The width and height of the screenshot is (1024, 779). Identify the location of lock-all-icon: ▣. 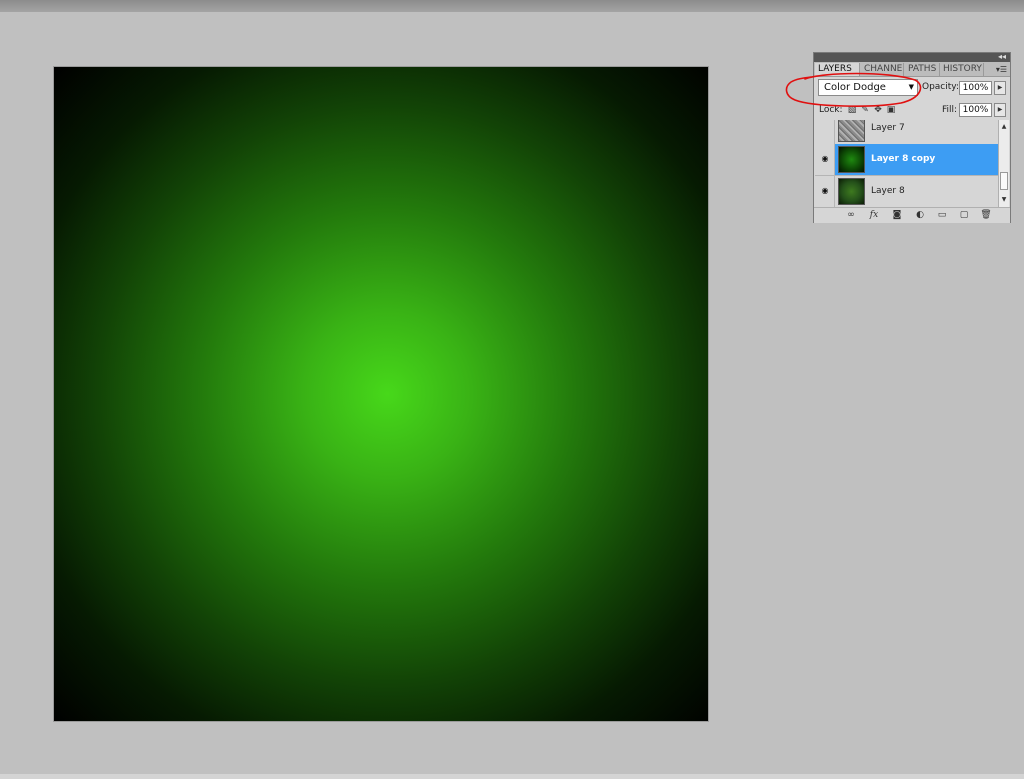
(891, 110).